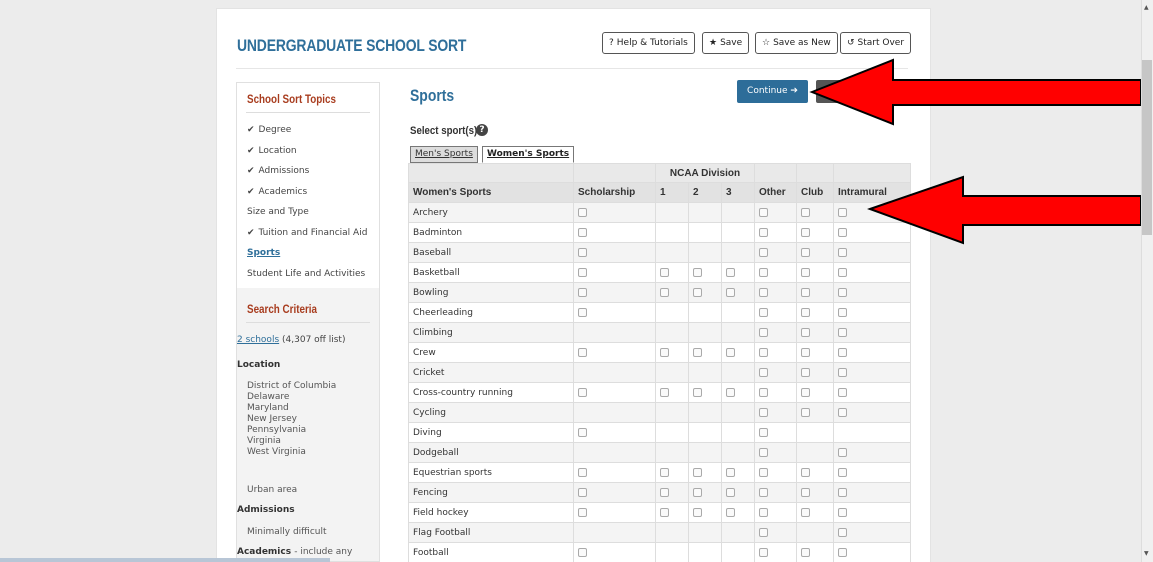 The height and width of the screenshot is (562, 1153). What do you see at coordinates (975, 151) in the screenshot?
I see `annotation-arrows` at bounding box center [975, 151].